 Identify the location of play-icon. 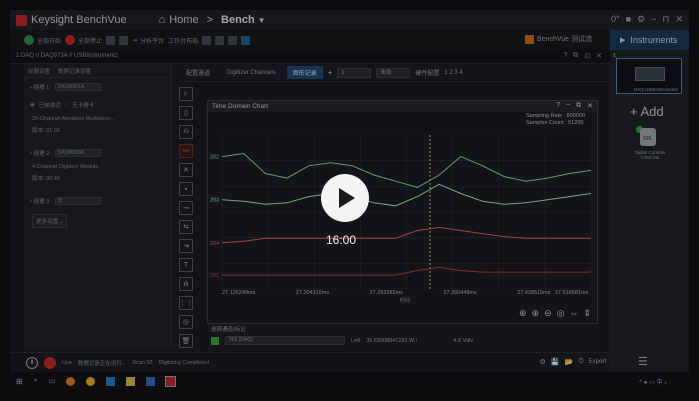
(347, 198).